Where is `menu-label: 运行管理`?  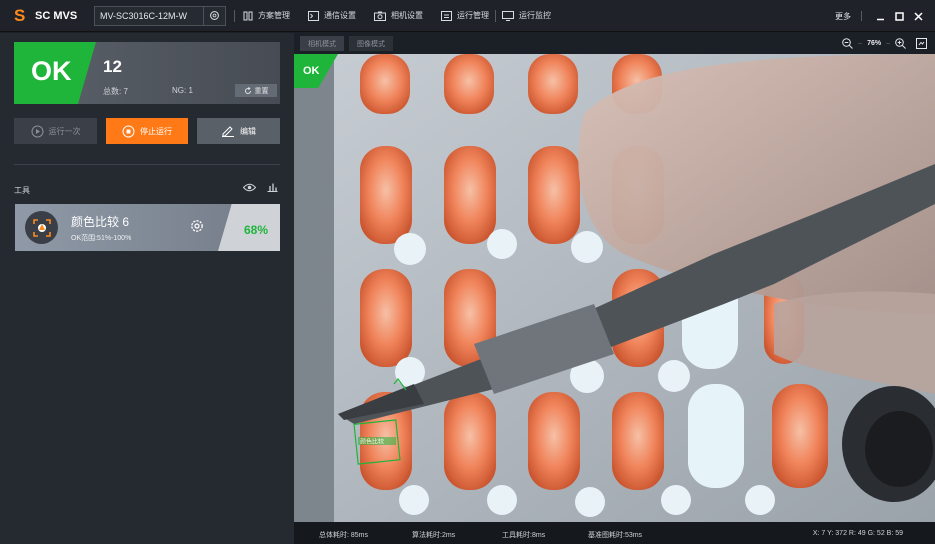
menu-label: 运行管理 is located at coordinates (473, 15).